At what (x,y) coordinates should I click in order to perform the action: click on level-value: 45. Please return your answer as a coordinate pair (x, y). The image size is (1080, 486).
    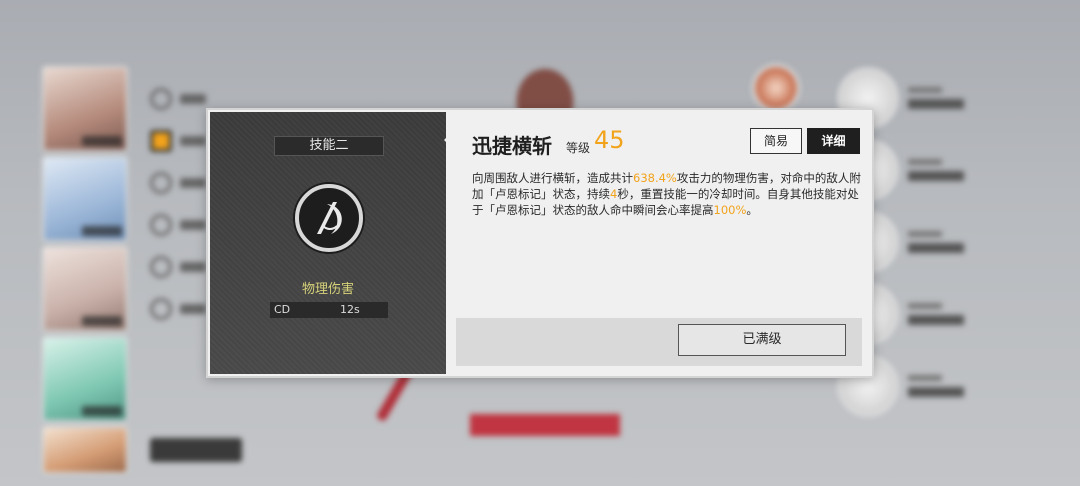
    Looking at the image, I should click on (609, 140).